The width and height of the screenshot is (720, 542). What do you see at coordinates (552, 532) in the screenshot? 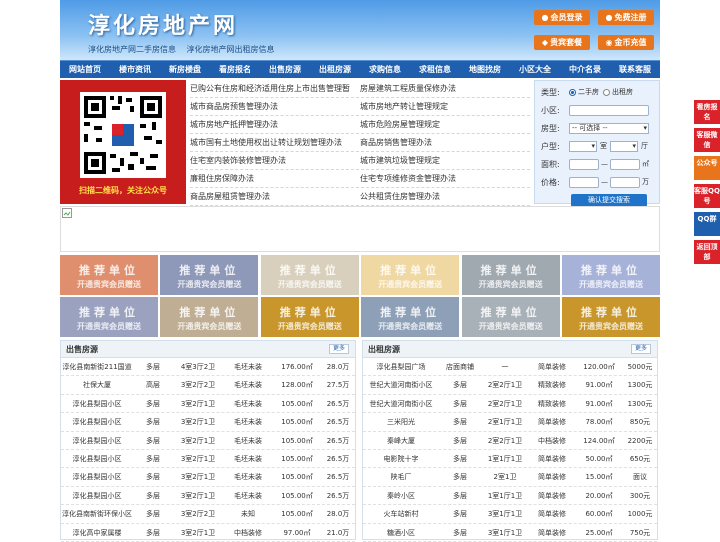
I see `listing-cell: 简单装修` at bounding box center [552, 532].